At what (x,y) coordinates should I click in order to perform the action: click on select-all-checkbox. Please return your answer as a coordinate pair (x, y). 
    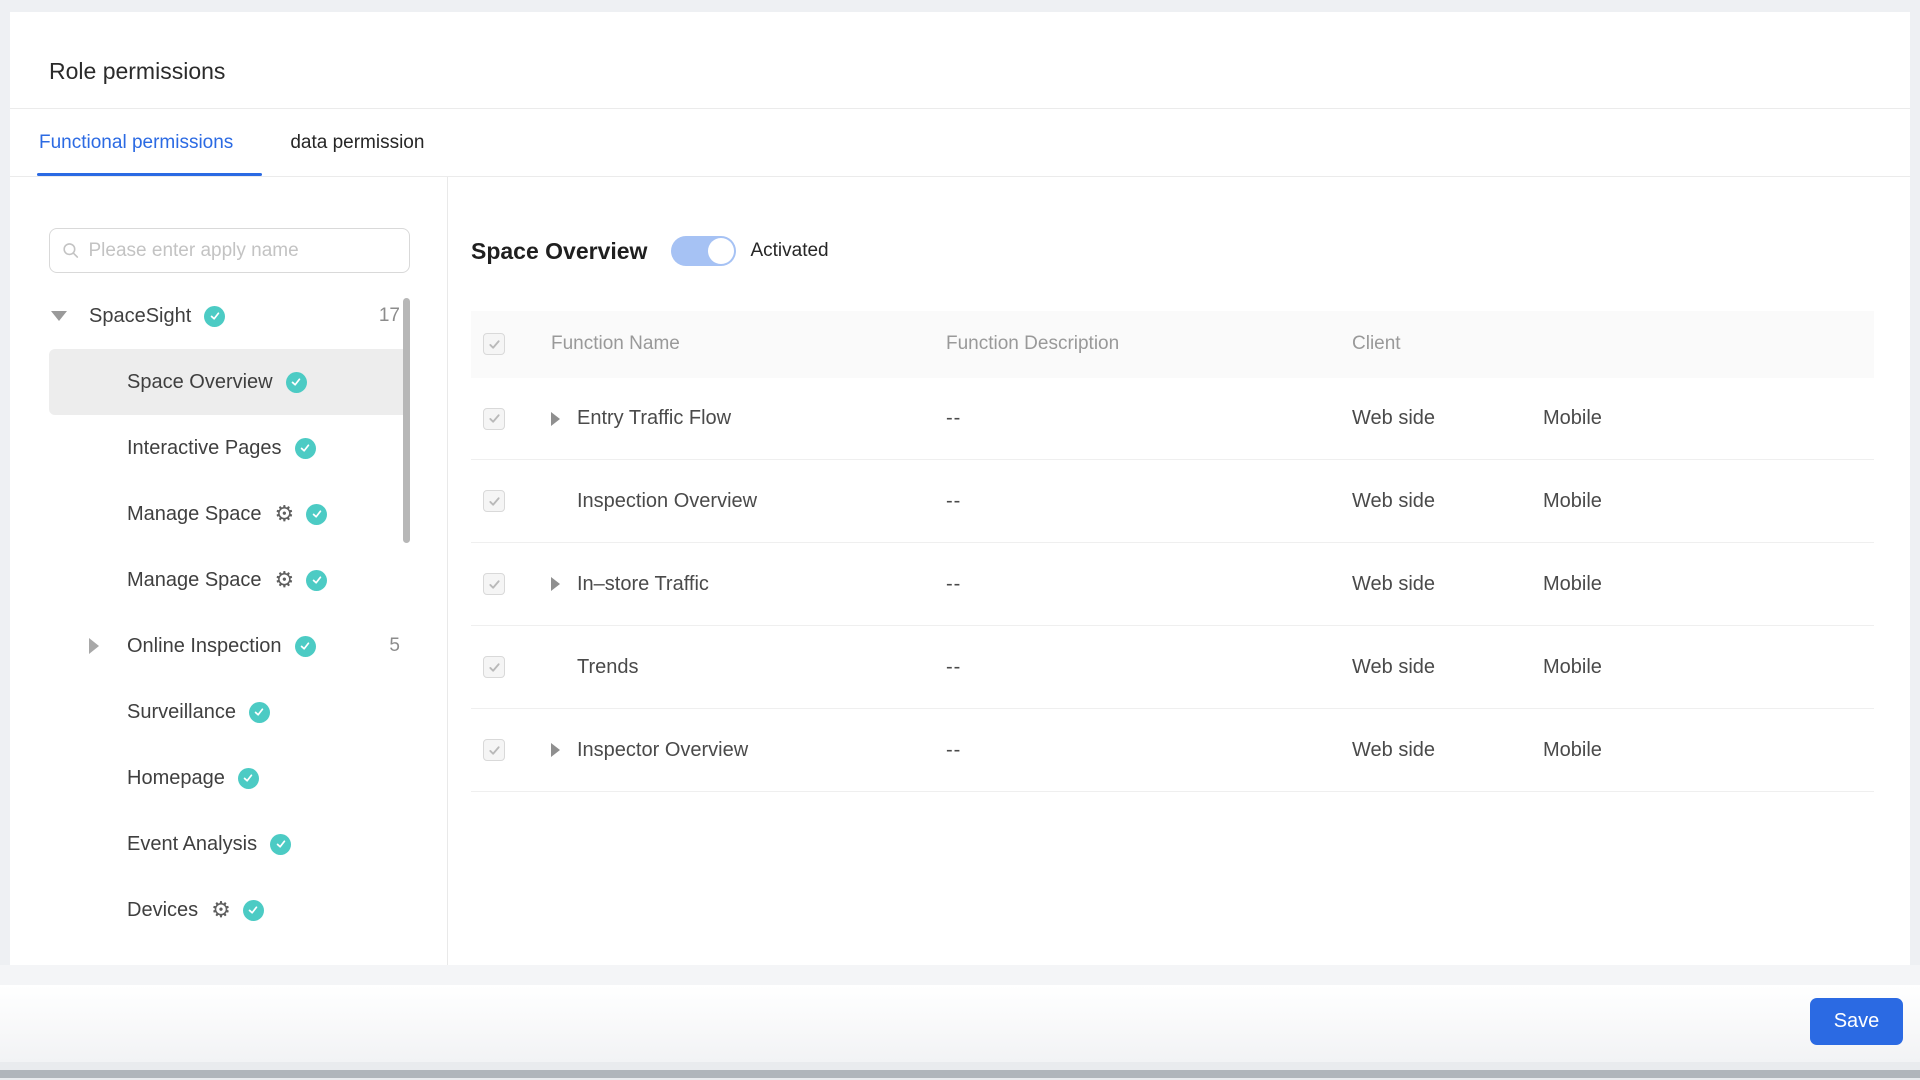
    Looking at the image, I should click on (494, 344).